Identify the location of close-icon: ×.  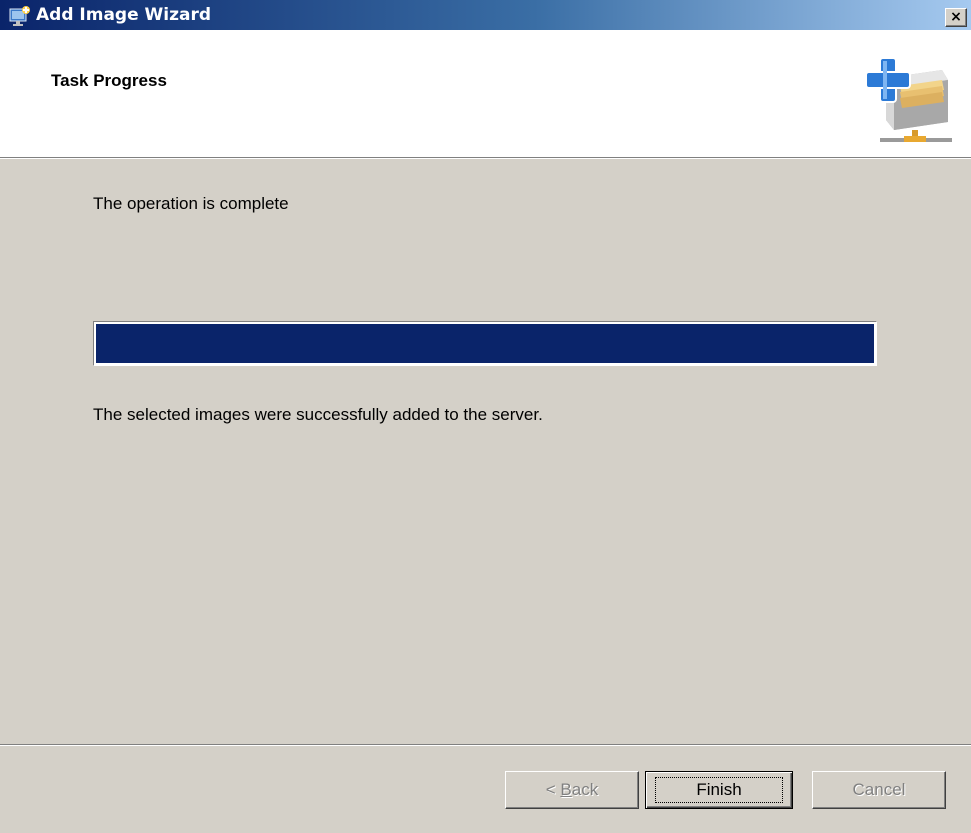
(956, 17).